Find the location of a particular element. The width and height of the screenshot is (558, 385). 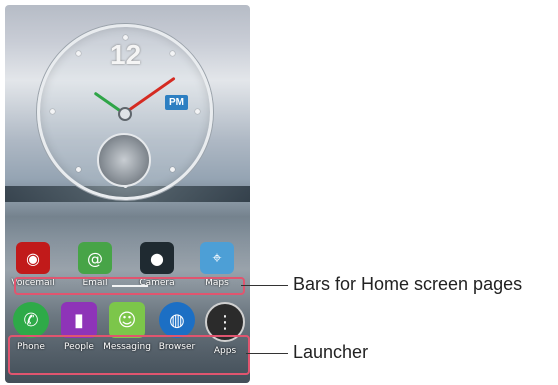

browser-icon: ◍ is located at coordinates (177, 320).